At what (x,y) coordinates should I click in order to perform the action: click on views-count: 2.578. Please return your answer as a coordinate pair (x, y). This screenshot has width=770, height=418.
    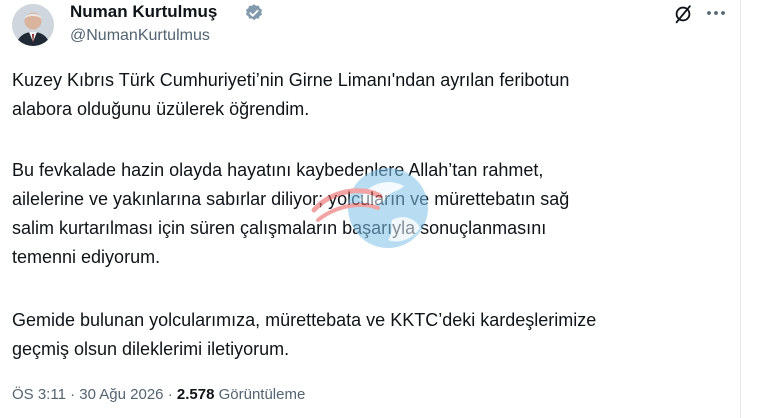
    Looking at the image, I should click on (195, 394).